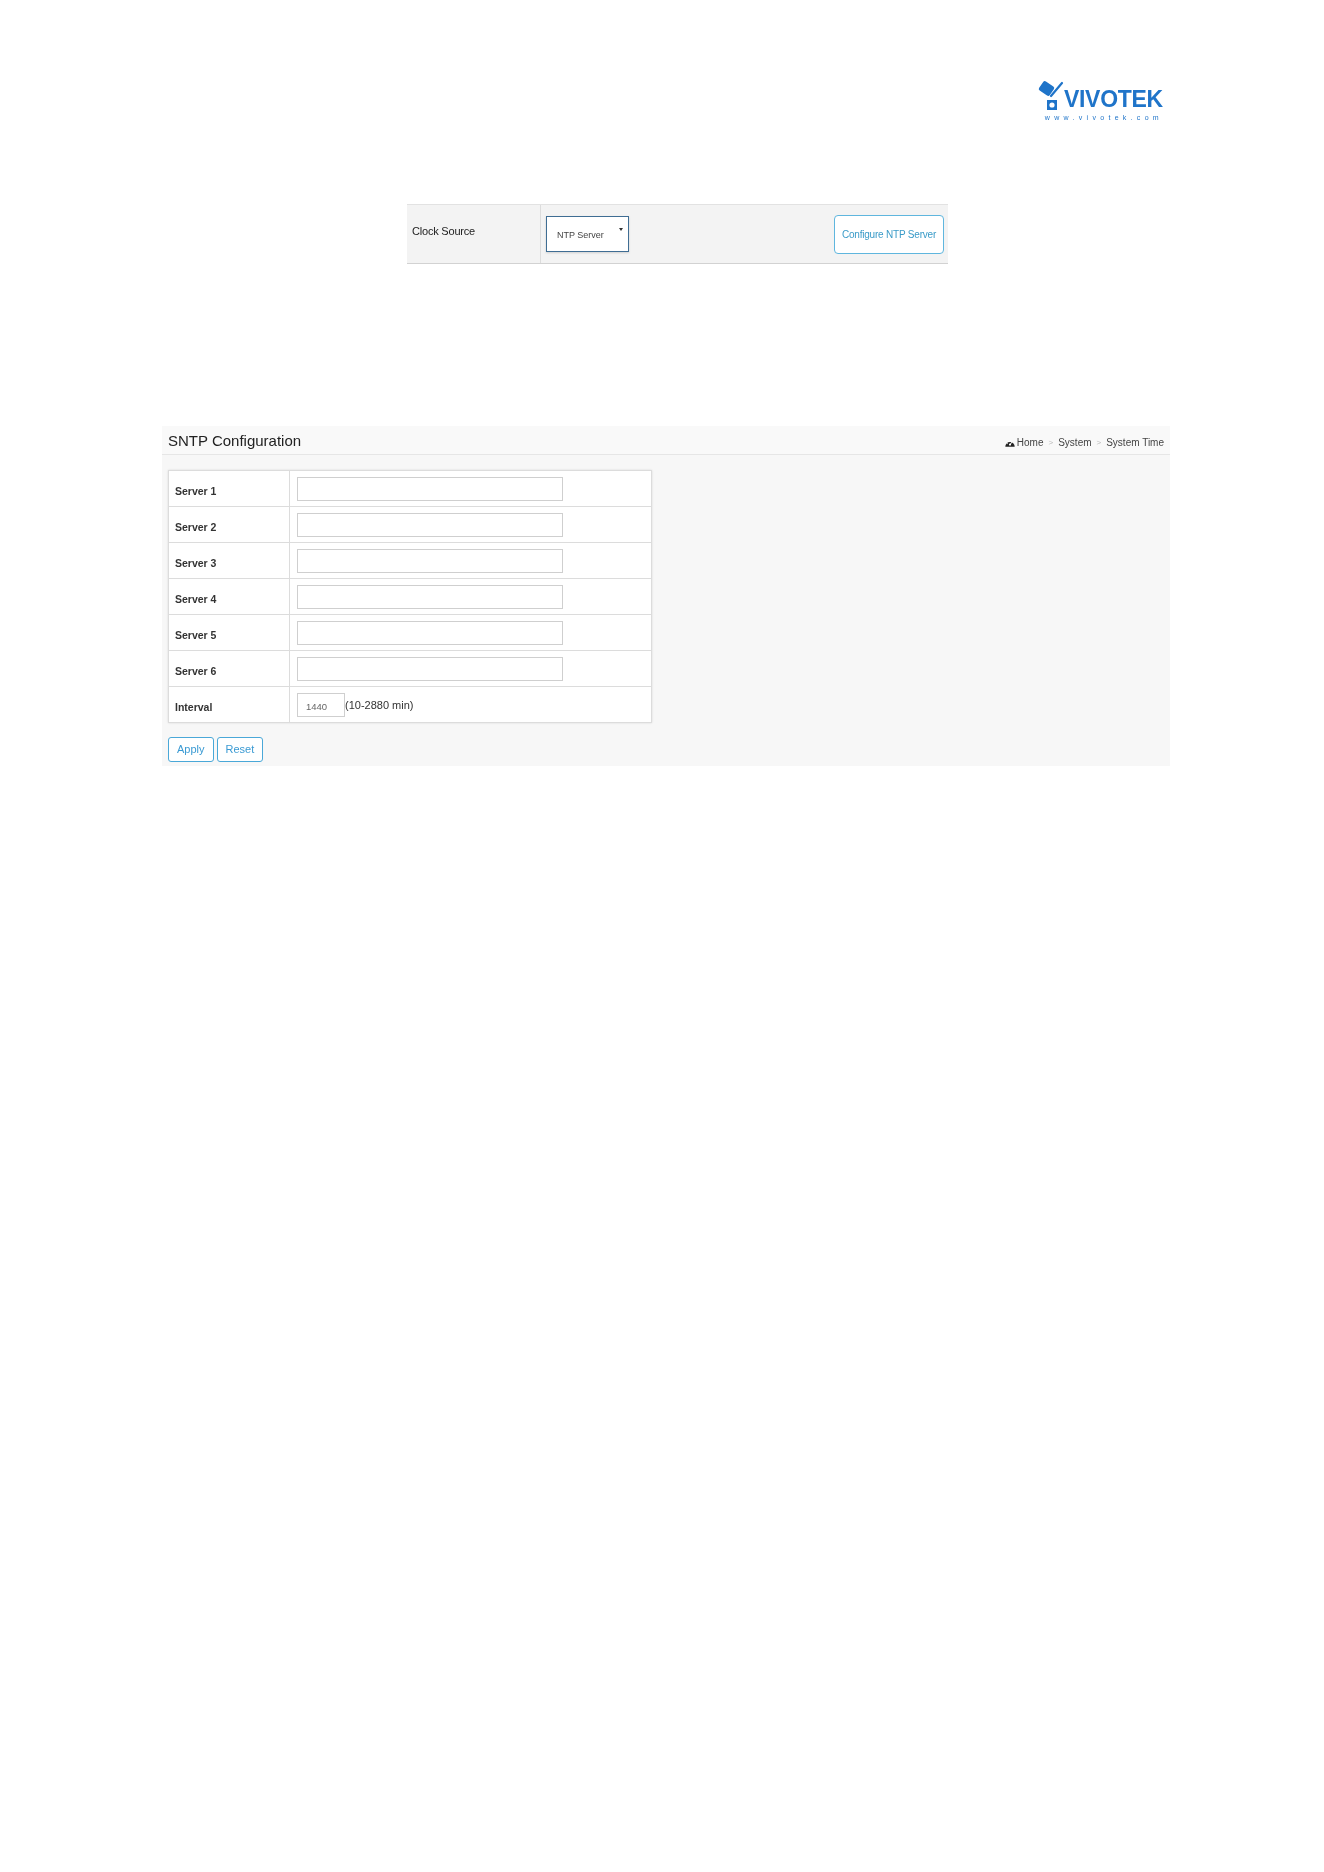 Image resolution: width=1324 pixels, height=1872 pixels. What do you see at coordinates (1113, 99) in the screenshot?
I see `logo-wordmark: VIVOTEK` at bounding box center [1113, 99].